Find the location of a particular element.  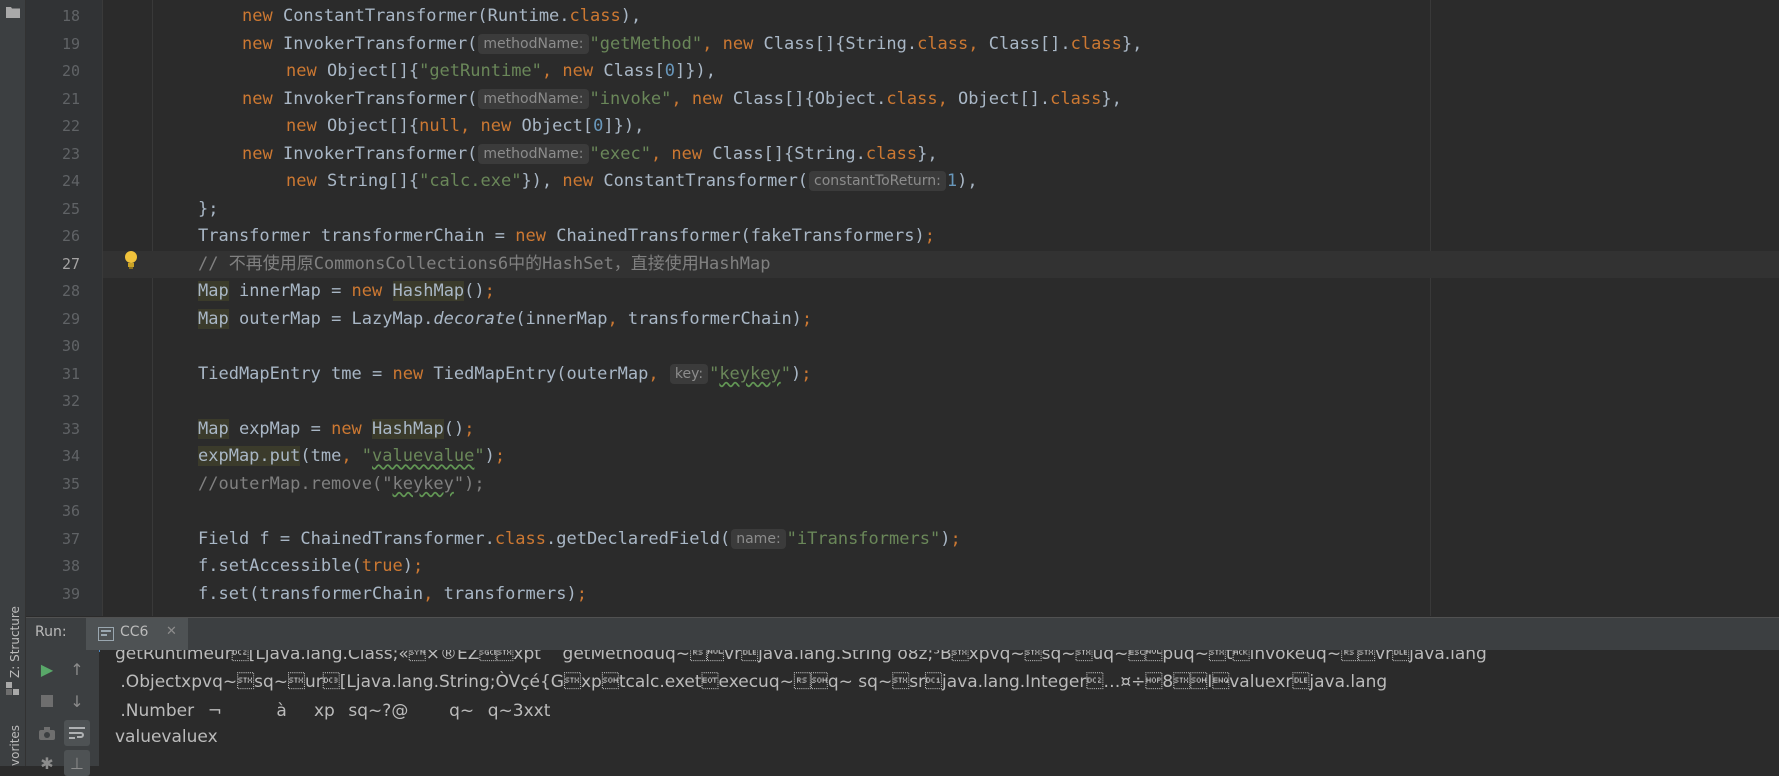

run-tab-label: CC6 is located at coordinates (134, 632).